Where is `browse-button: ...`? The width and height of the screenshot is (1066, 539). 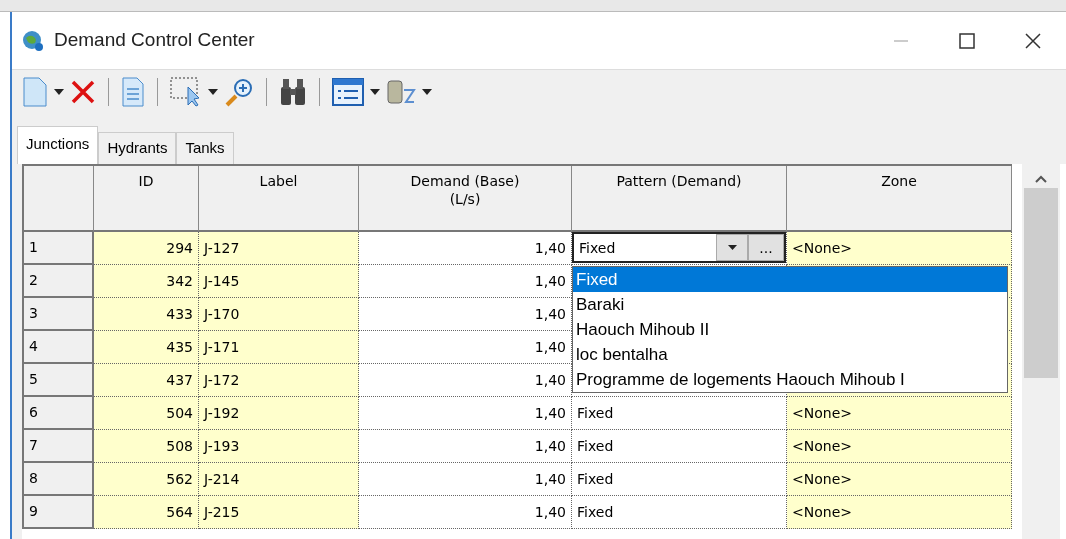
browse-button: ... is located at coordinates (766, 247).